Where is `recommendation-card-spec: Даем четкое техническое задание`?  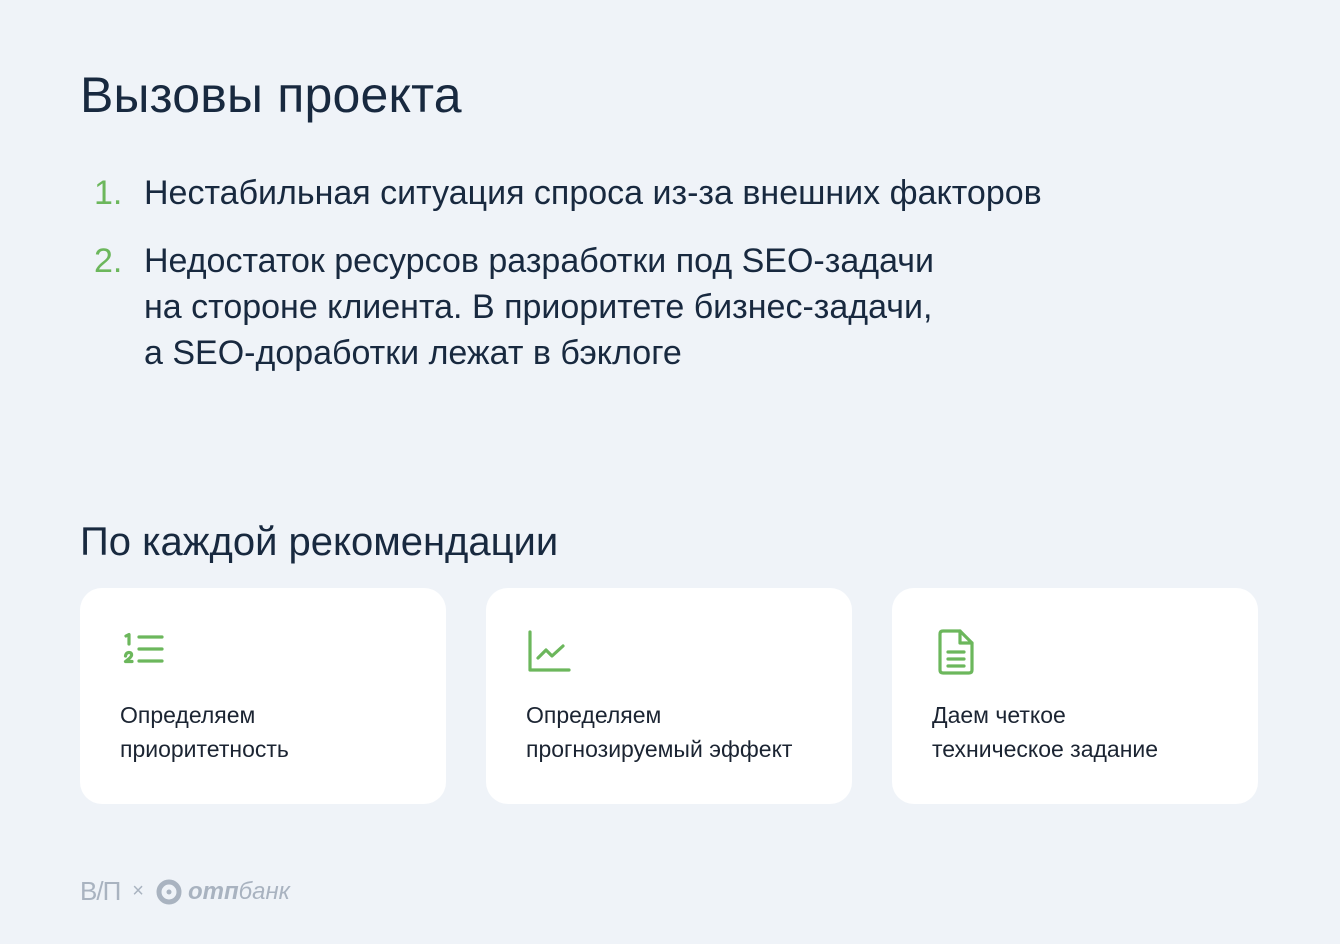 recommendation-card-spec: Даем четкое техническое задание is located at coordinates (1075, 696).